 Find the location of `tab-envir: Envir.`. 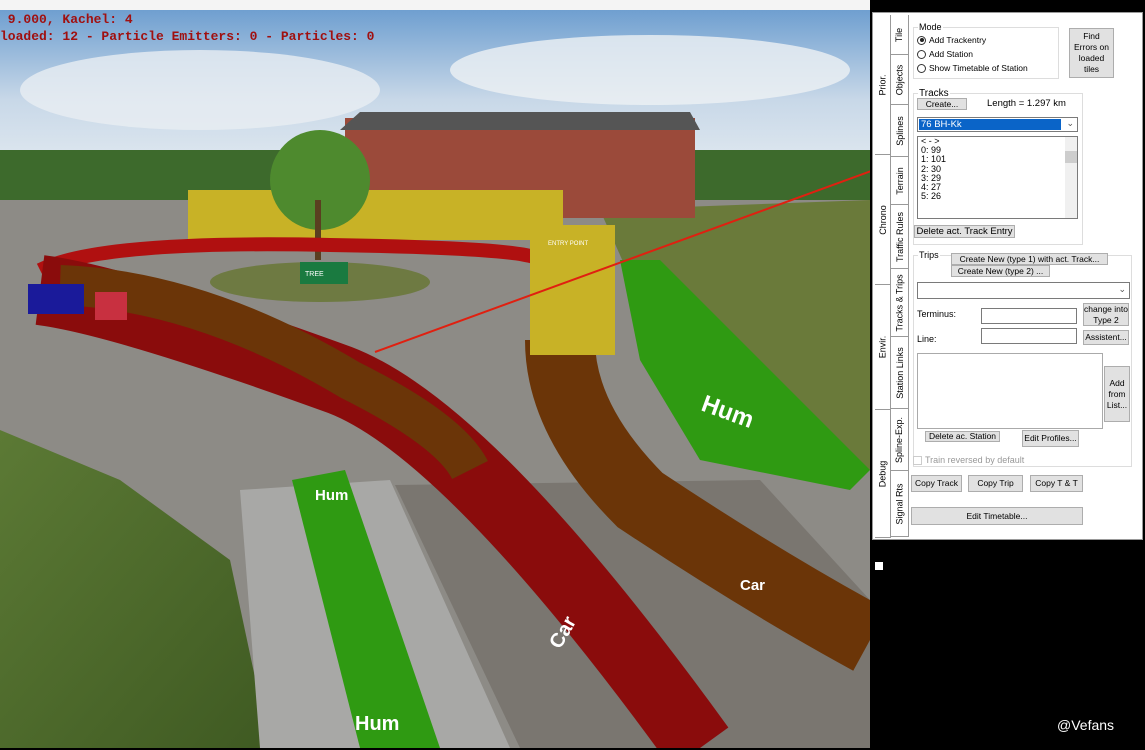

tab-envir: Envir. is located at coordinates (883, 347).